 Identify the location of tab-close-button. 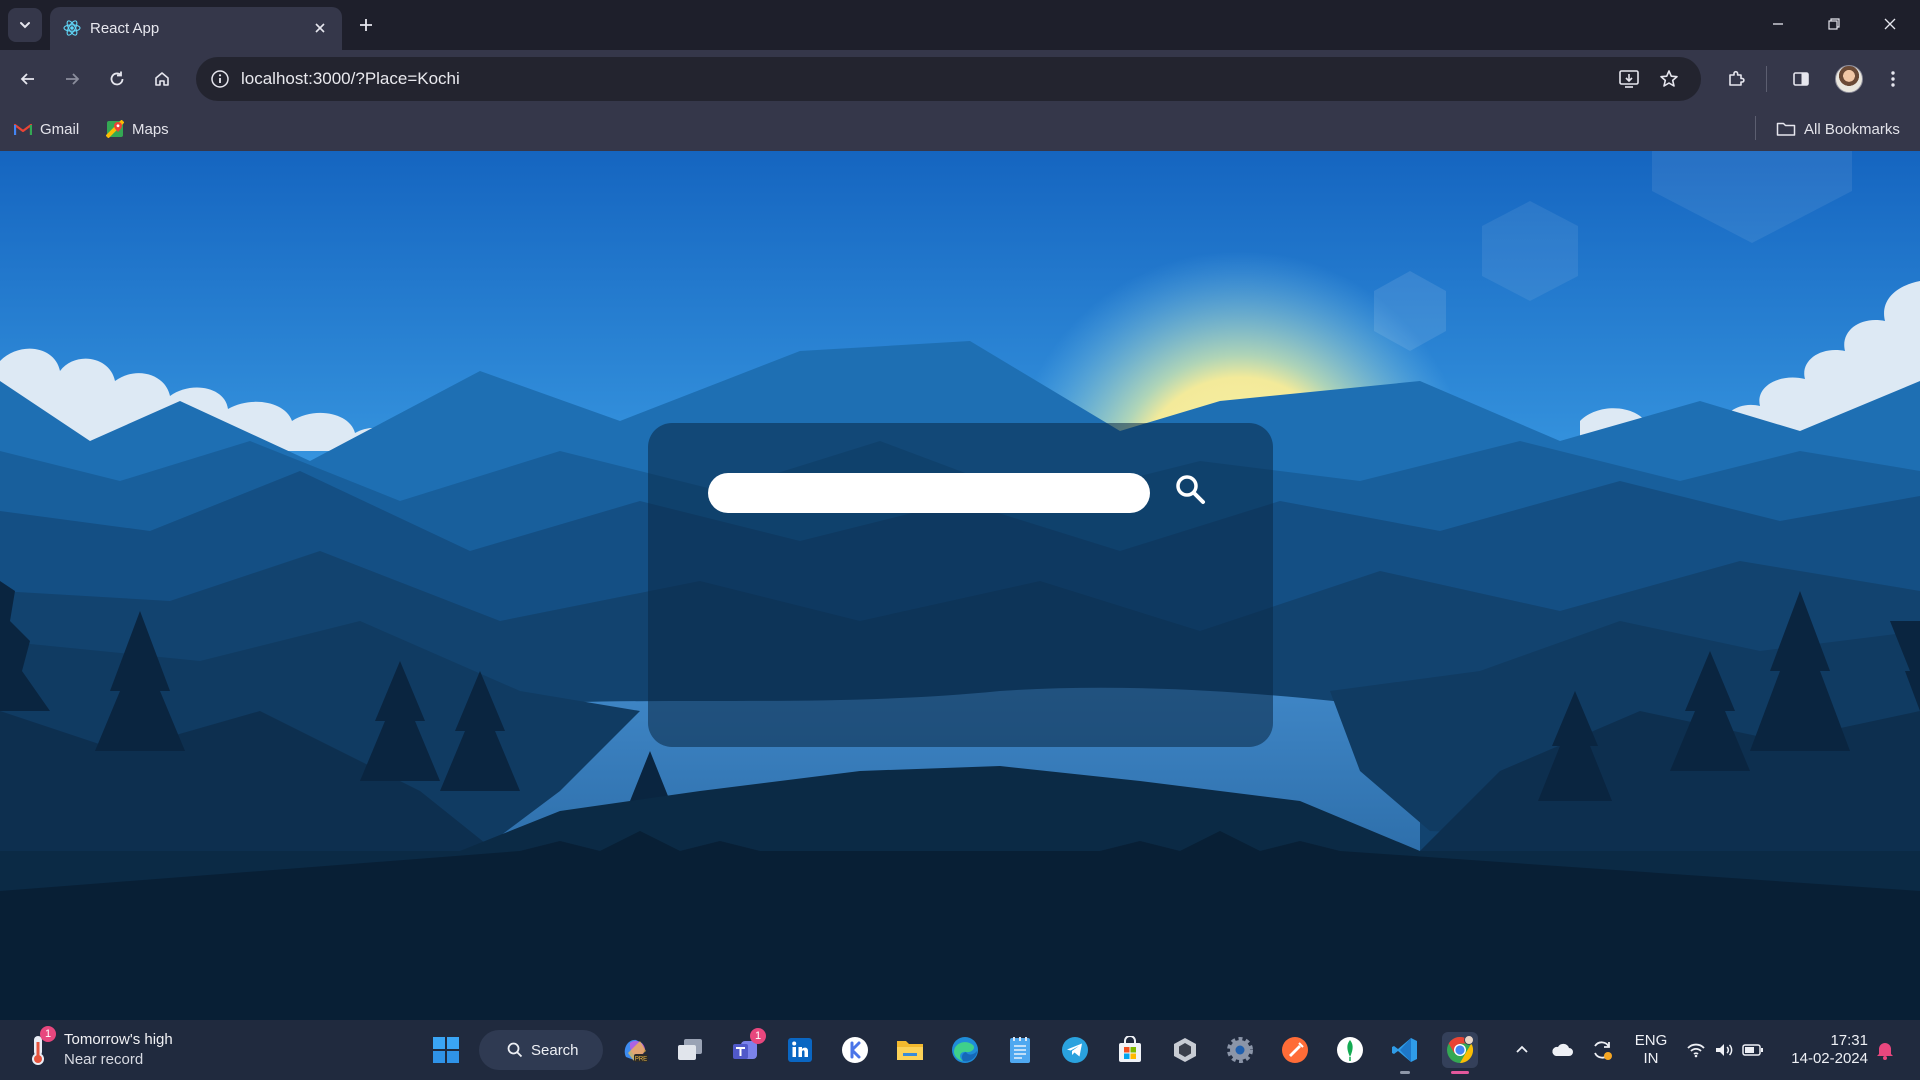
(320, 28).